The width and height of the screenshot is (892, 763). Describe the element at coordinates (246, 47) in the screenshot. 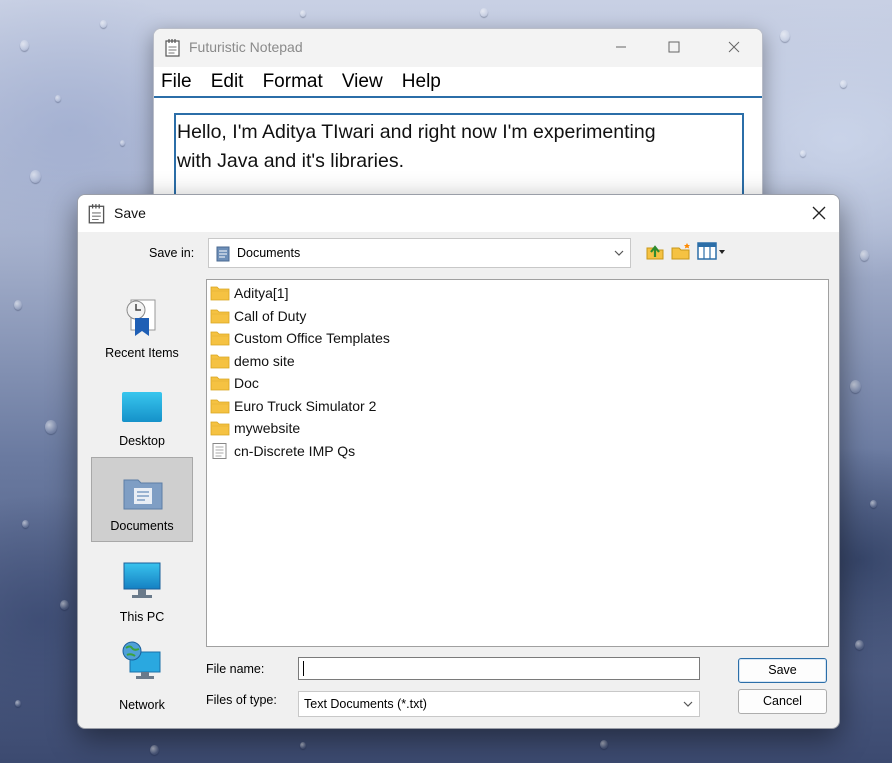

I see `notepad-title: Futuristic Notepad` at that location.